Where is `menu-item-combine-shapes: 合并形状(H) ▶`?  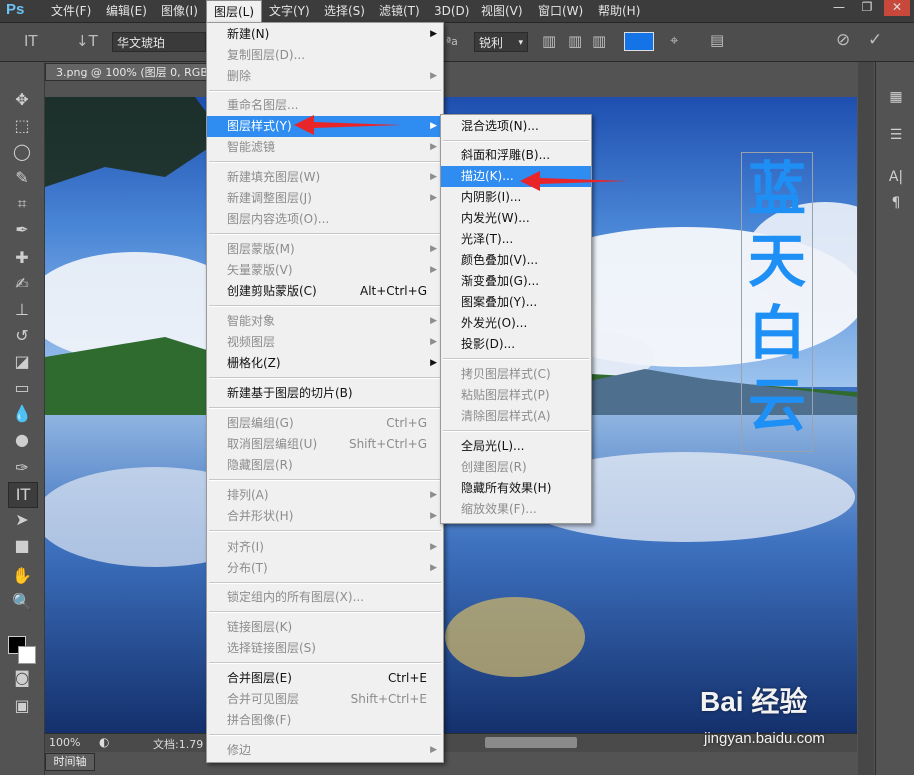 menu-item-combine-shapes: 合并形状(H) ▶ is located at coordinates (325, 516).